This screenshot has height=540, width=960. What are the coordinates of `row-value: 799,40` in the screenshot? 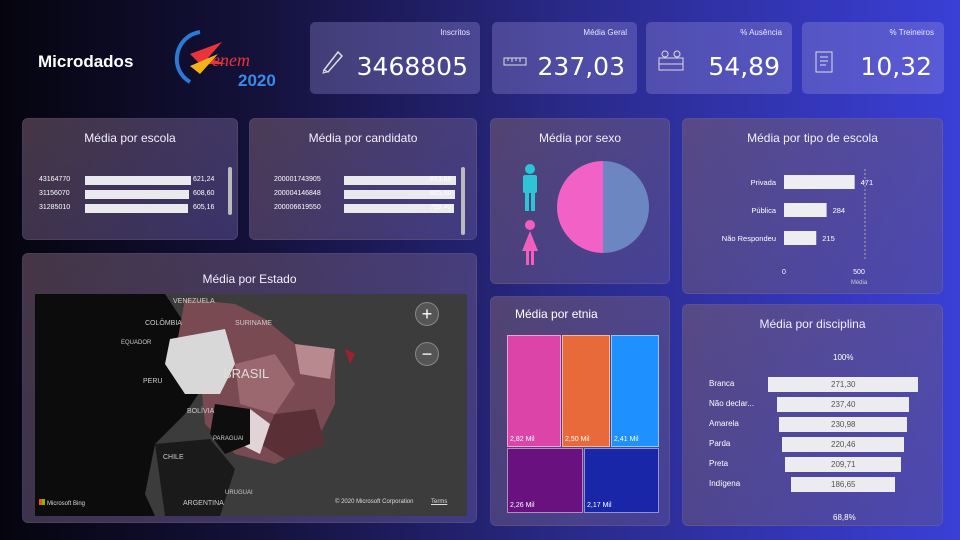 It's located at (441, 207).